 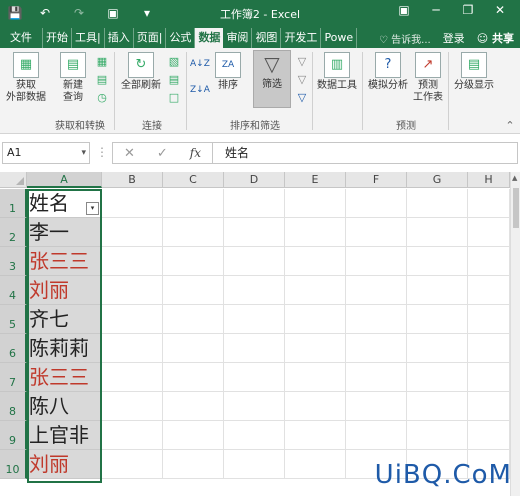 I want to click on row-header: 9, so click(x=13, y=435).